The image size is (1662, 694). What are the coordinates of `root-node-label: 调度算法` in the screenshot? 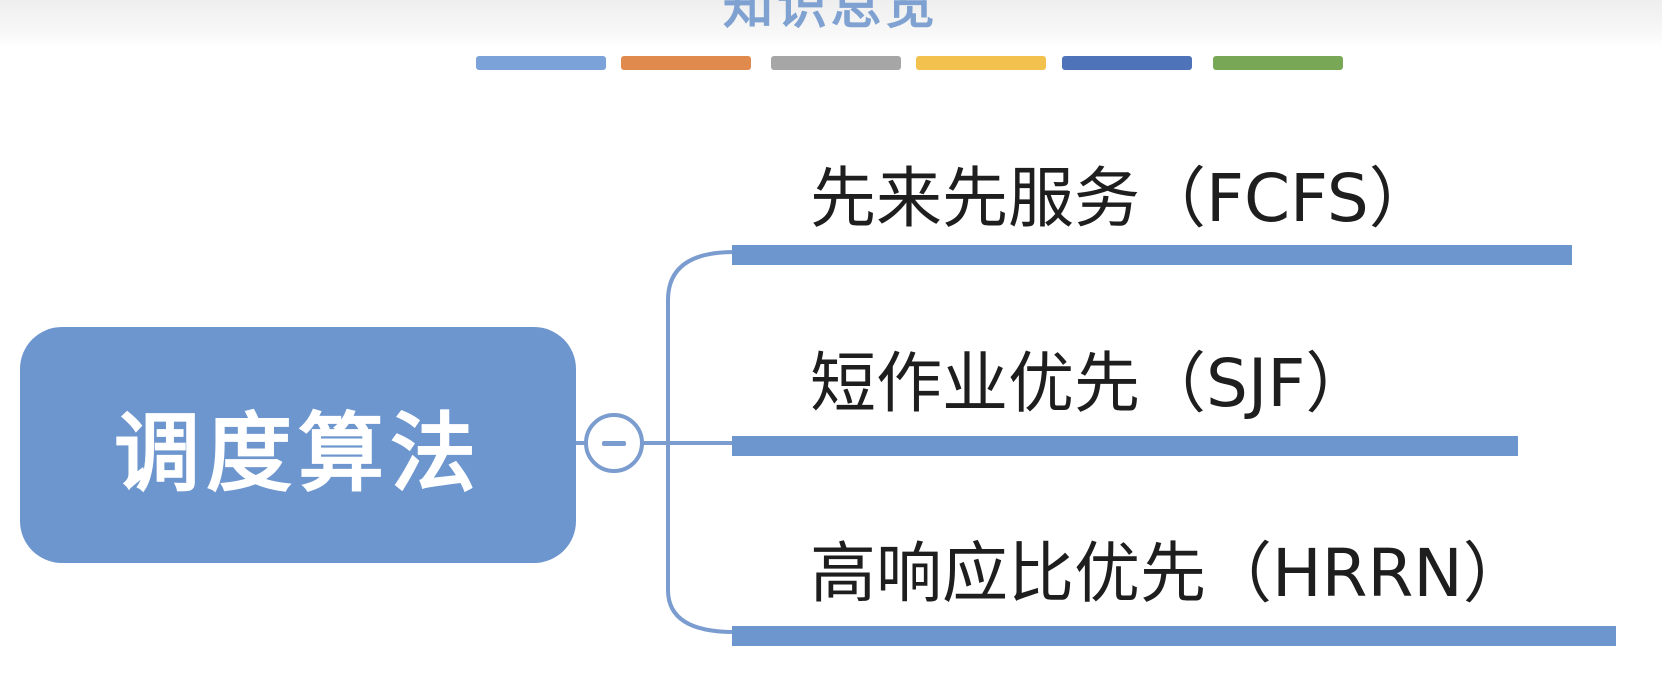 It's located at (298, 453).